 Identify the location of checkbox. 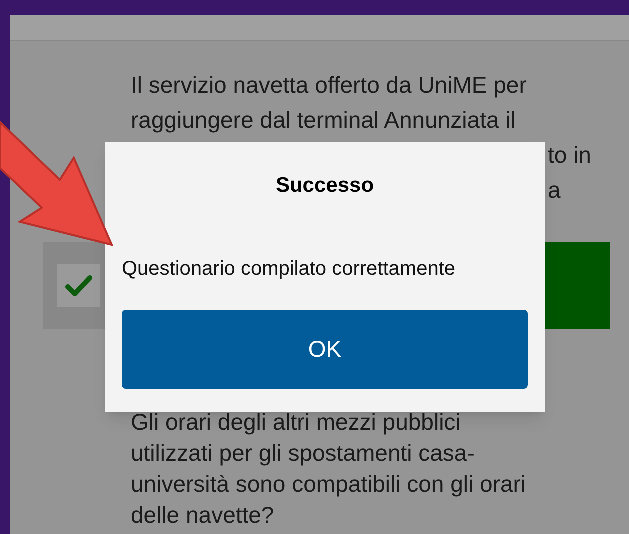
(78, 285).